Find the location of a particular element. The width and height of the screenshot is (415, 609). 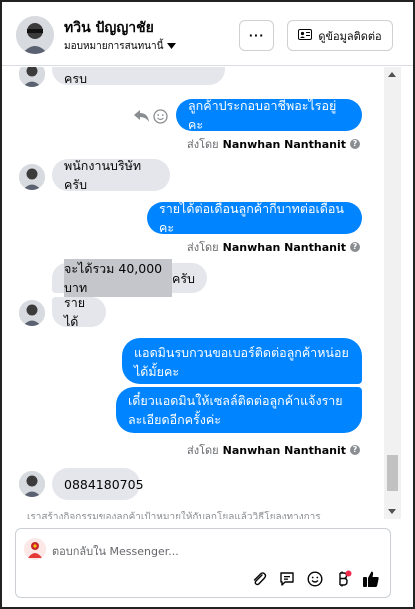

incoming-message: พนักงานบริษัทครับ is located at coordinates (111, 175).